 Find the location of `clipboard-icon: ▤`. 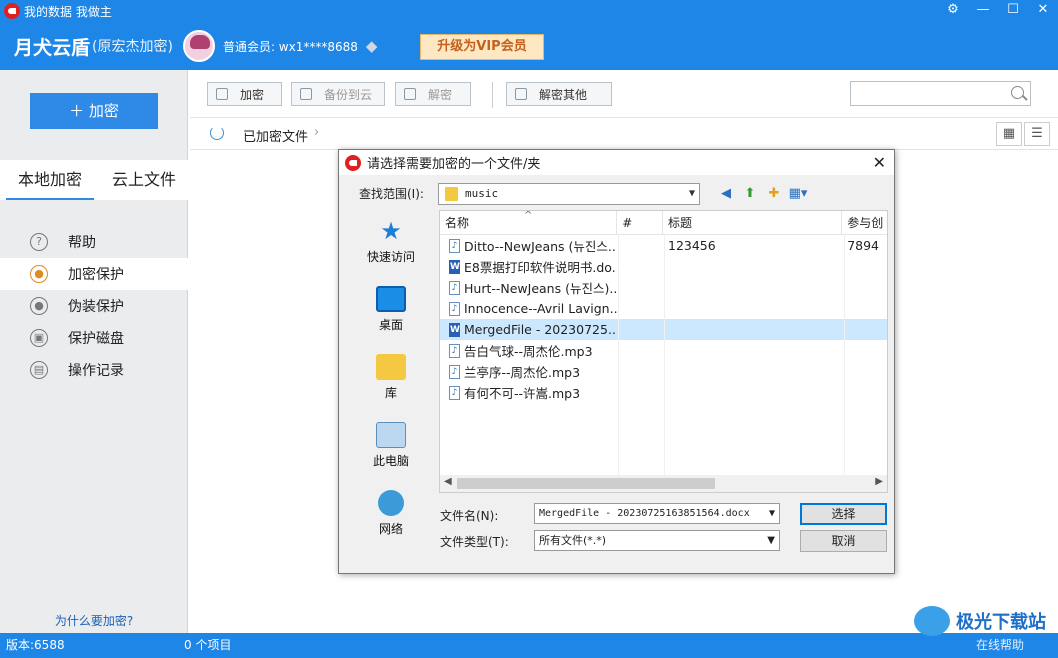

clipboard-icon: ▤ is located at coordinates (39, 370).